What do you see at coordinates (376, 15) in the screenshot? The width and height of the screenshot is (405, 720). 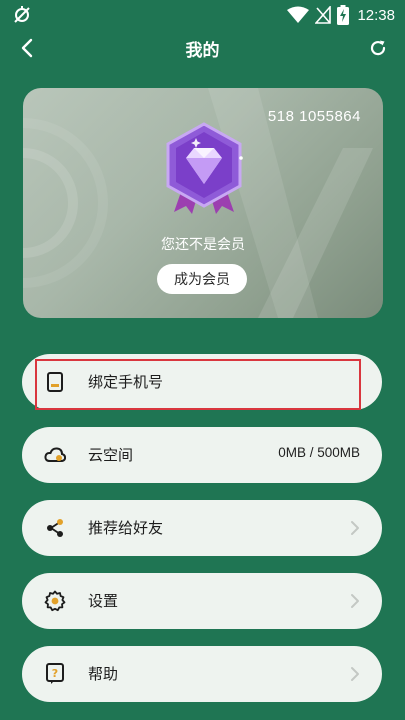 I see `status-time: 12:38` at bounding box center [376, 15].